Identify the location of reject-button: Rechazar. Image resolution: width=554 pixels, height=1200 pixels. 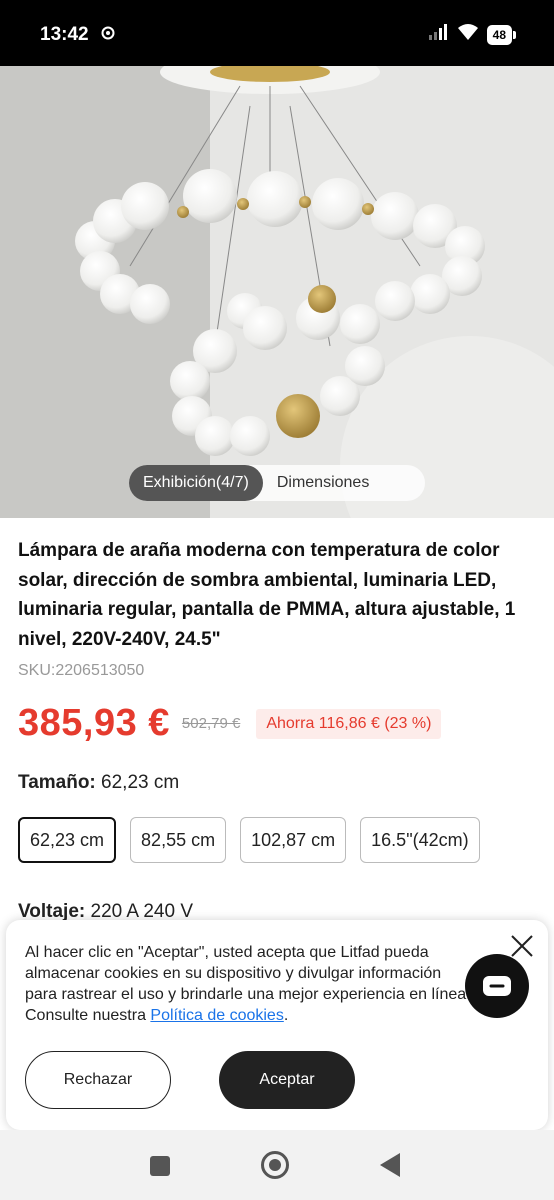
(98, 1080).